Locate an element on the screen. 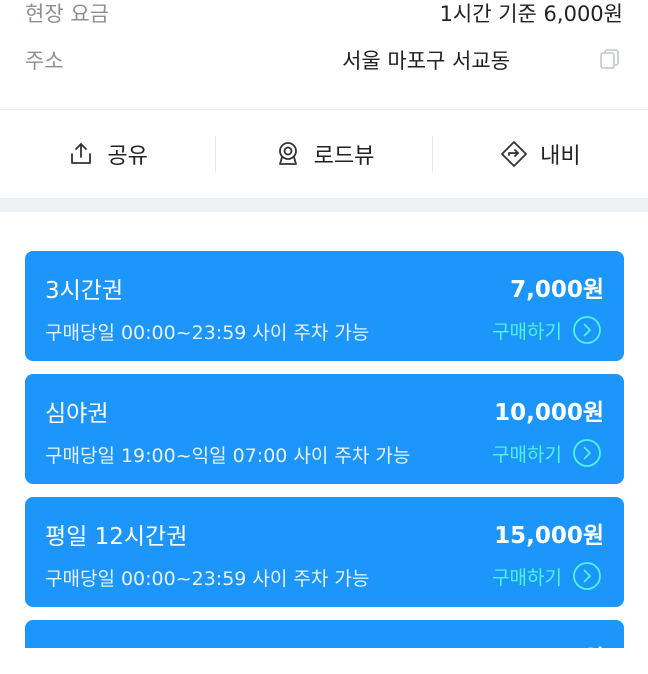 The height and width of the screenshot is (674, 648). section-gap is located at coordinates (324, 205).